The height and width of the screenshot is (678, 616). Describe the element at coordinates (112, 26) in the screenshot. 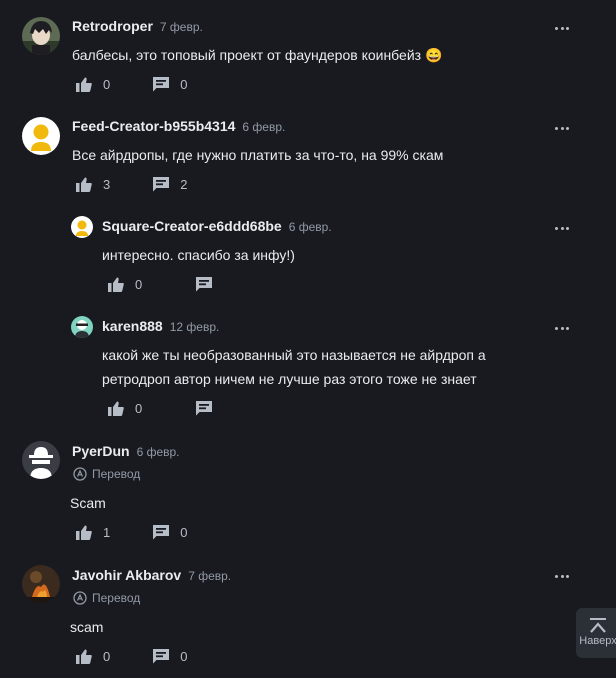

I see `author-name: Retrodroper` at that location.